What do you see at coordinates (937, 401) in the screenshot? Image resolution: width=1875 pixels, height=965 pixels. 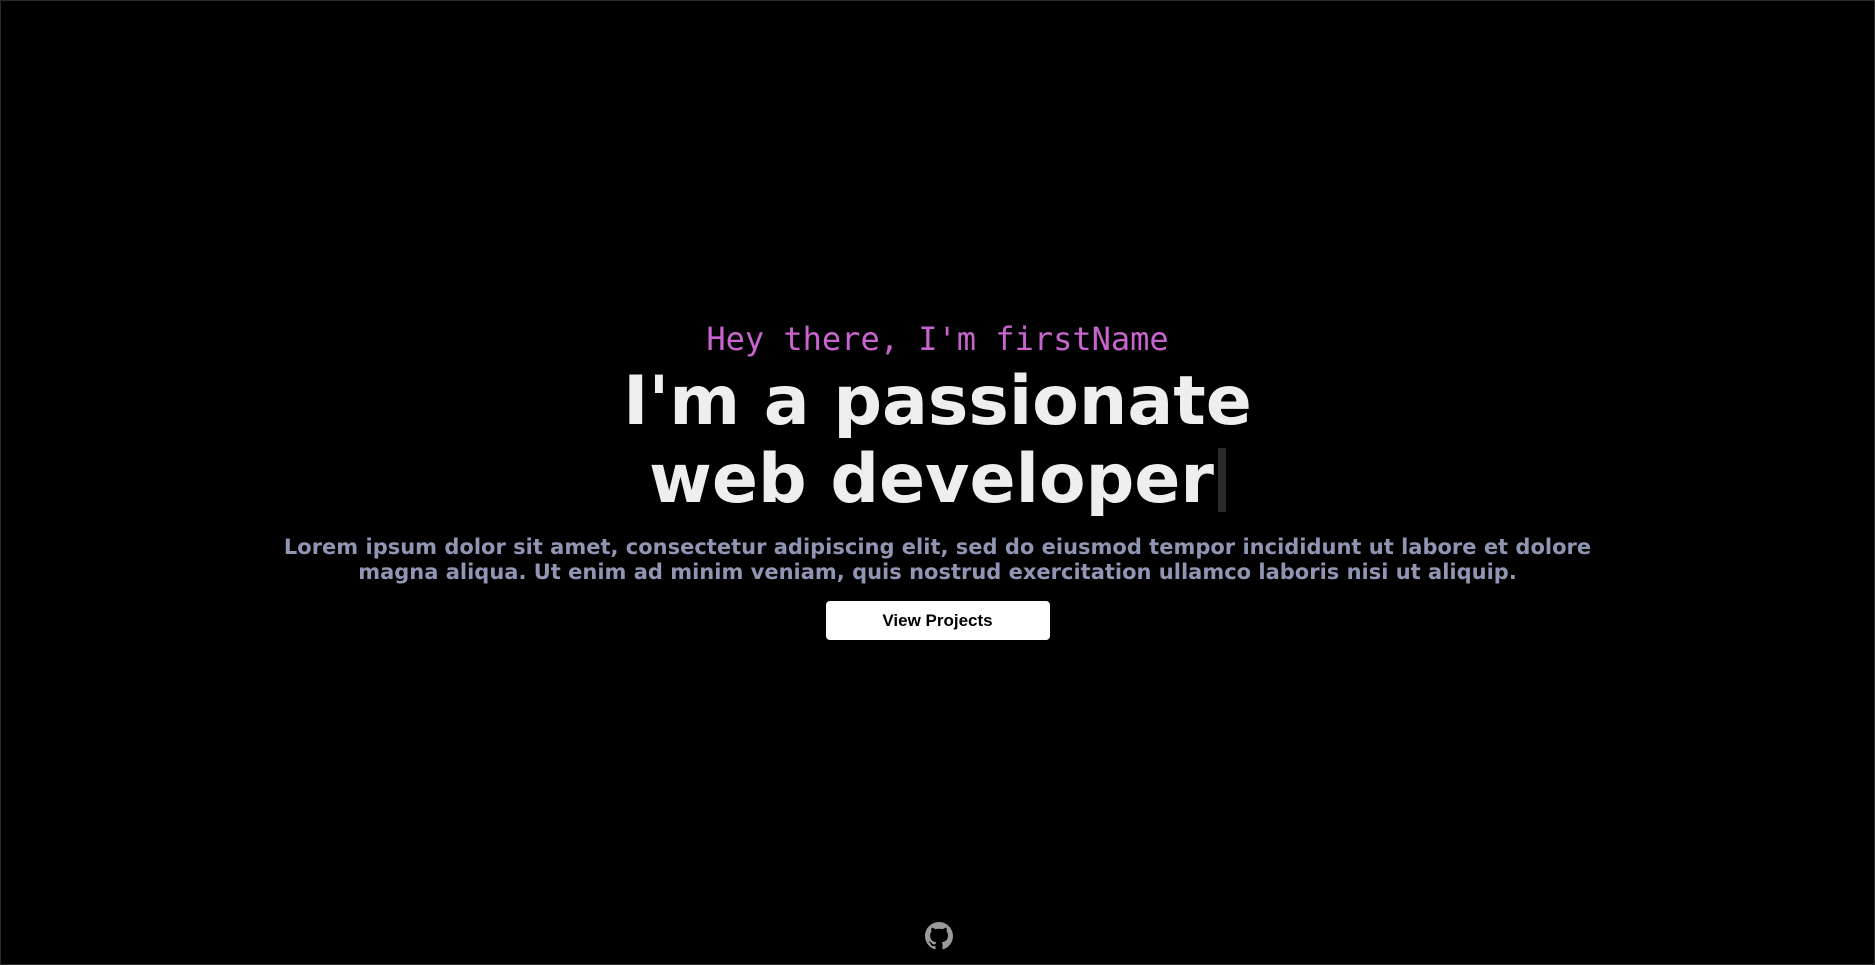 I see `headline-line-1: I'm a passionate` at bounding box center [937, 401].